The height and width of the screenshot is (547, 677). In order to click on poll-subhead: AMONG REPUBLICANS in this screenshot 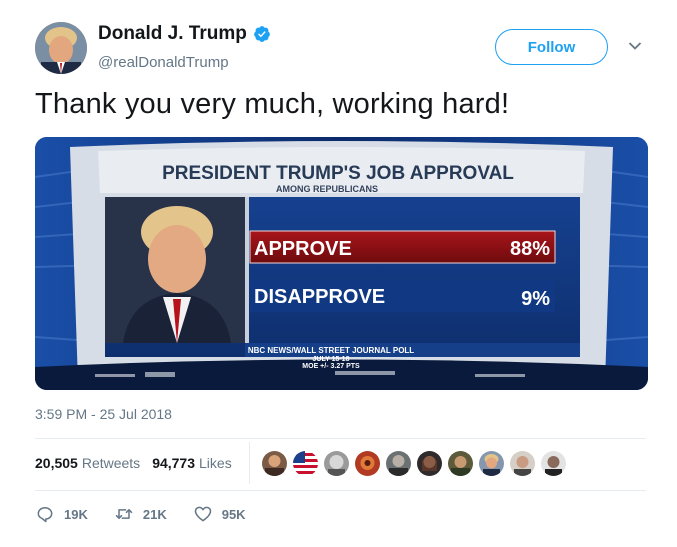, I will do `click(327, 189)`.